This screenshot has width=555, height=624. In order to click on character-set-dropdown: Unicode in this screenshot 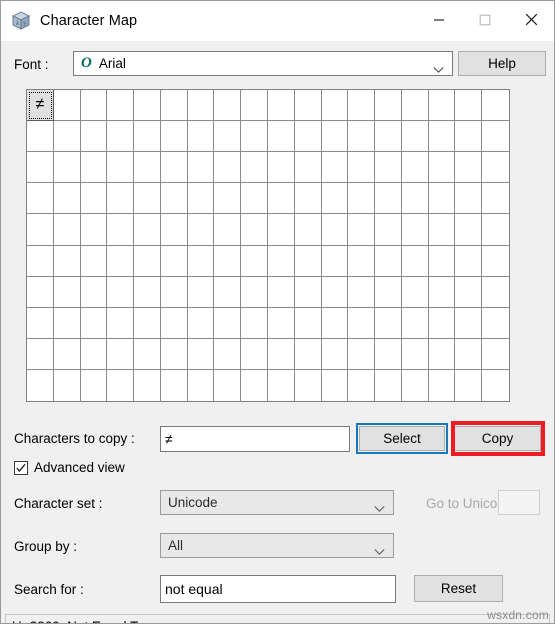, I will do `click(277, 502)`.